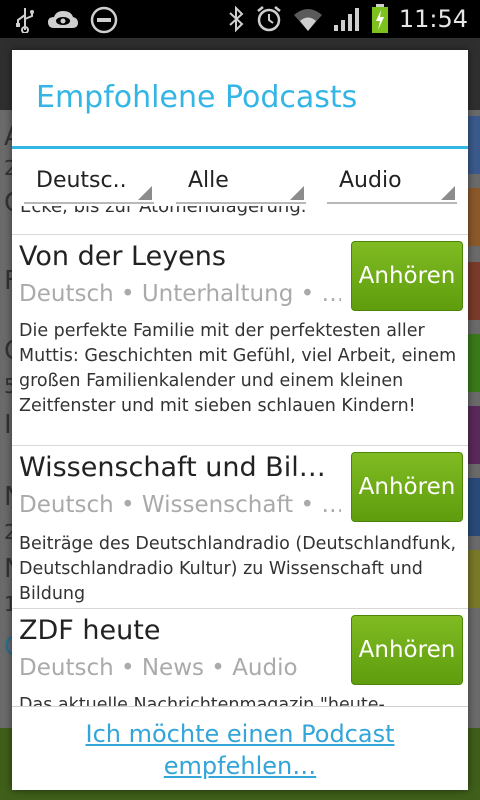 This screenshot has height=800, width=480. I want to click on list-item-description: Ecke, bis zur Atomendlagerung., so click(163, 211).